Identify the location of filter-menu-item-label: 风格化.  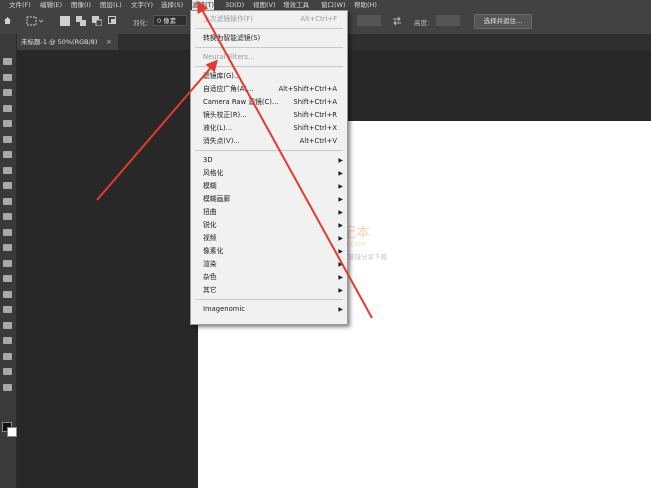
(213, 173).